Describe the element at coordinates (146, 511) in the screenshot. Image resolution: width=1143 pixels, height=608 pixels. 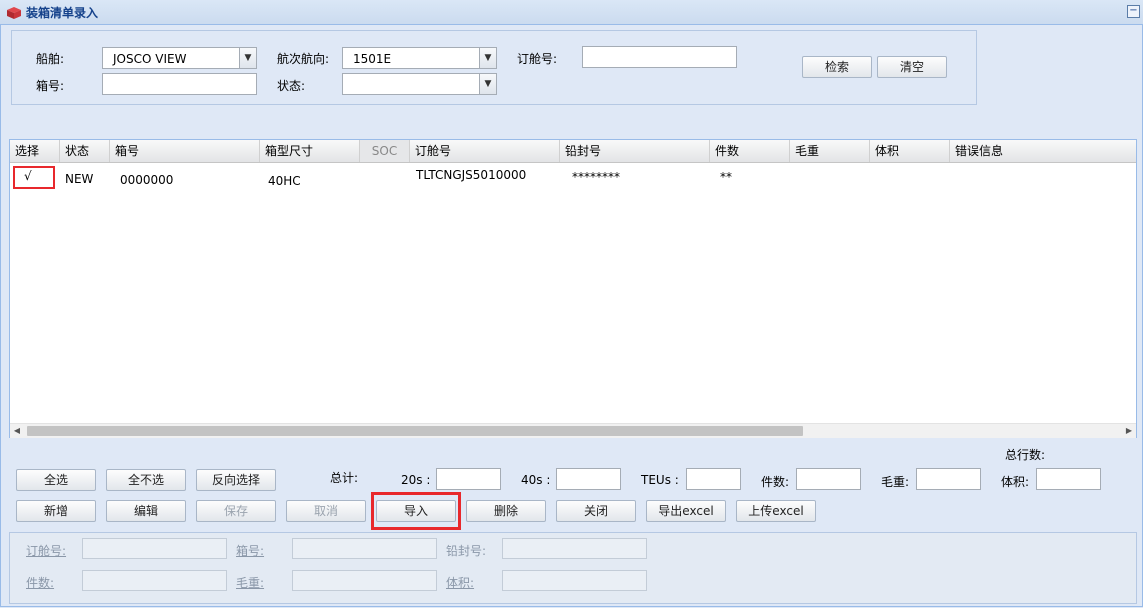
I see `edit-button: 编辑` at that location.